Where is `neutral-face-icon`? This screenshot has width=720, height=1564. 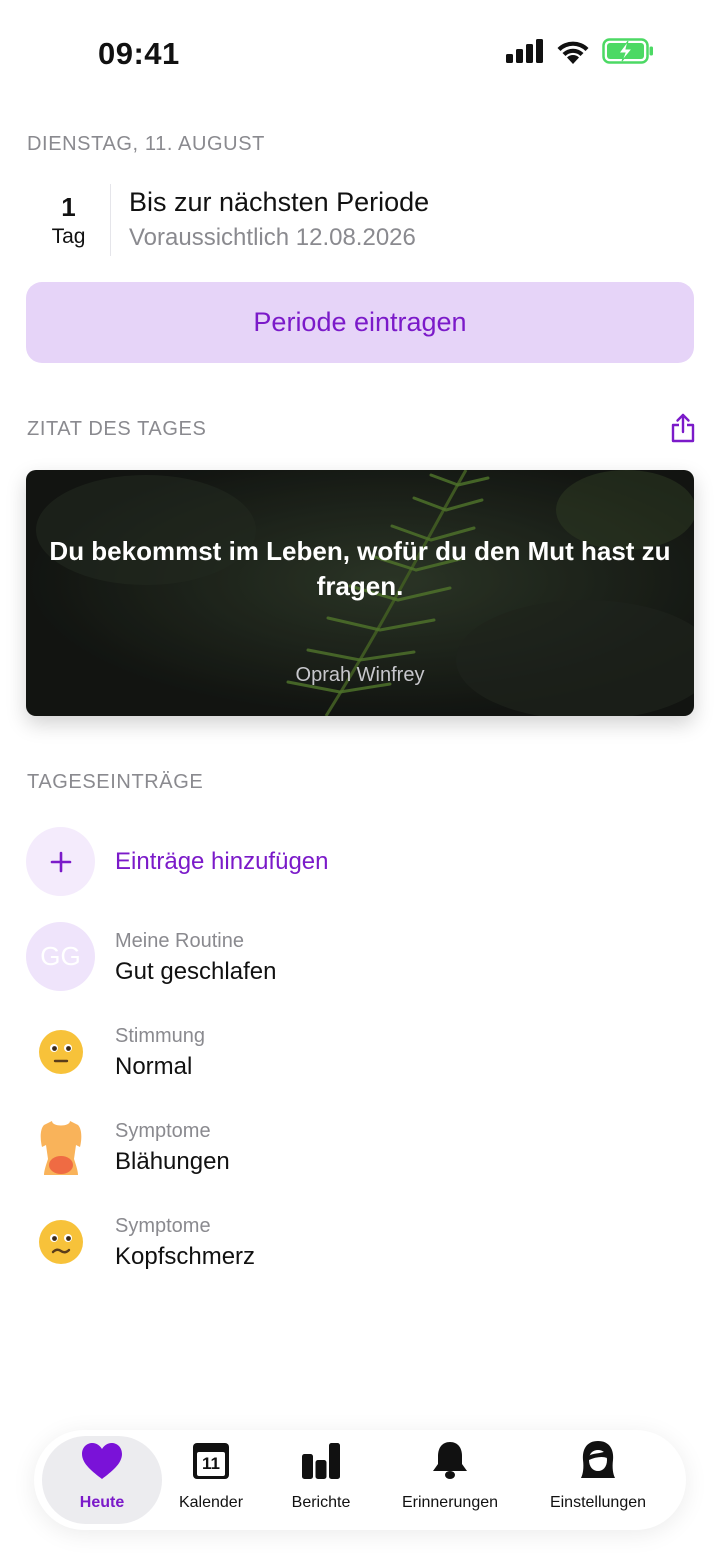
neutral-face-icon is located at coordinates (60, 1051).